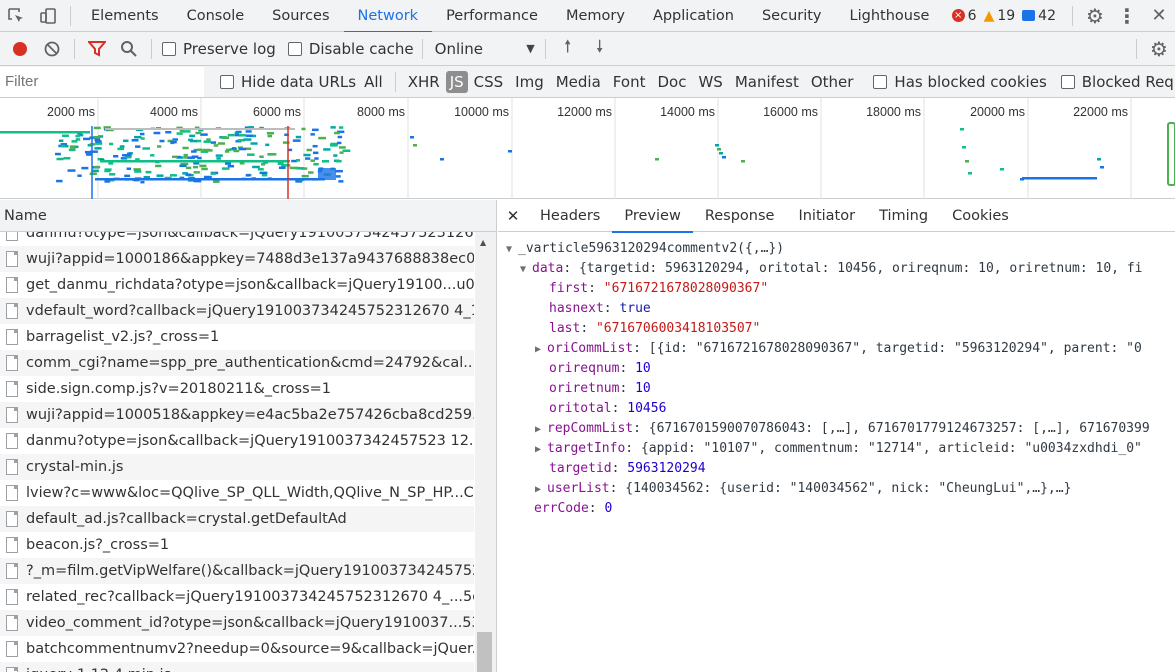  Describe the element at coordinates (1159, 49) in the screenshot. I see `network-settings-gear-icon: ⚙` at that location.